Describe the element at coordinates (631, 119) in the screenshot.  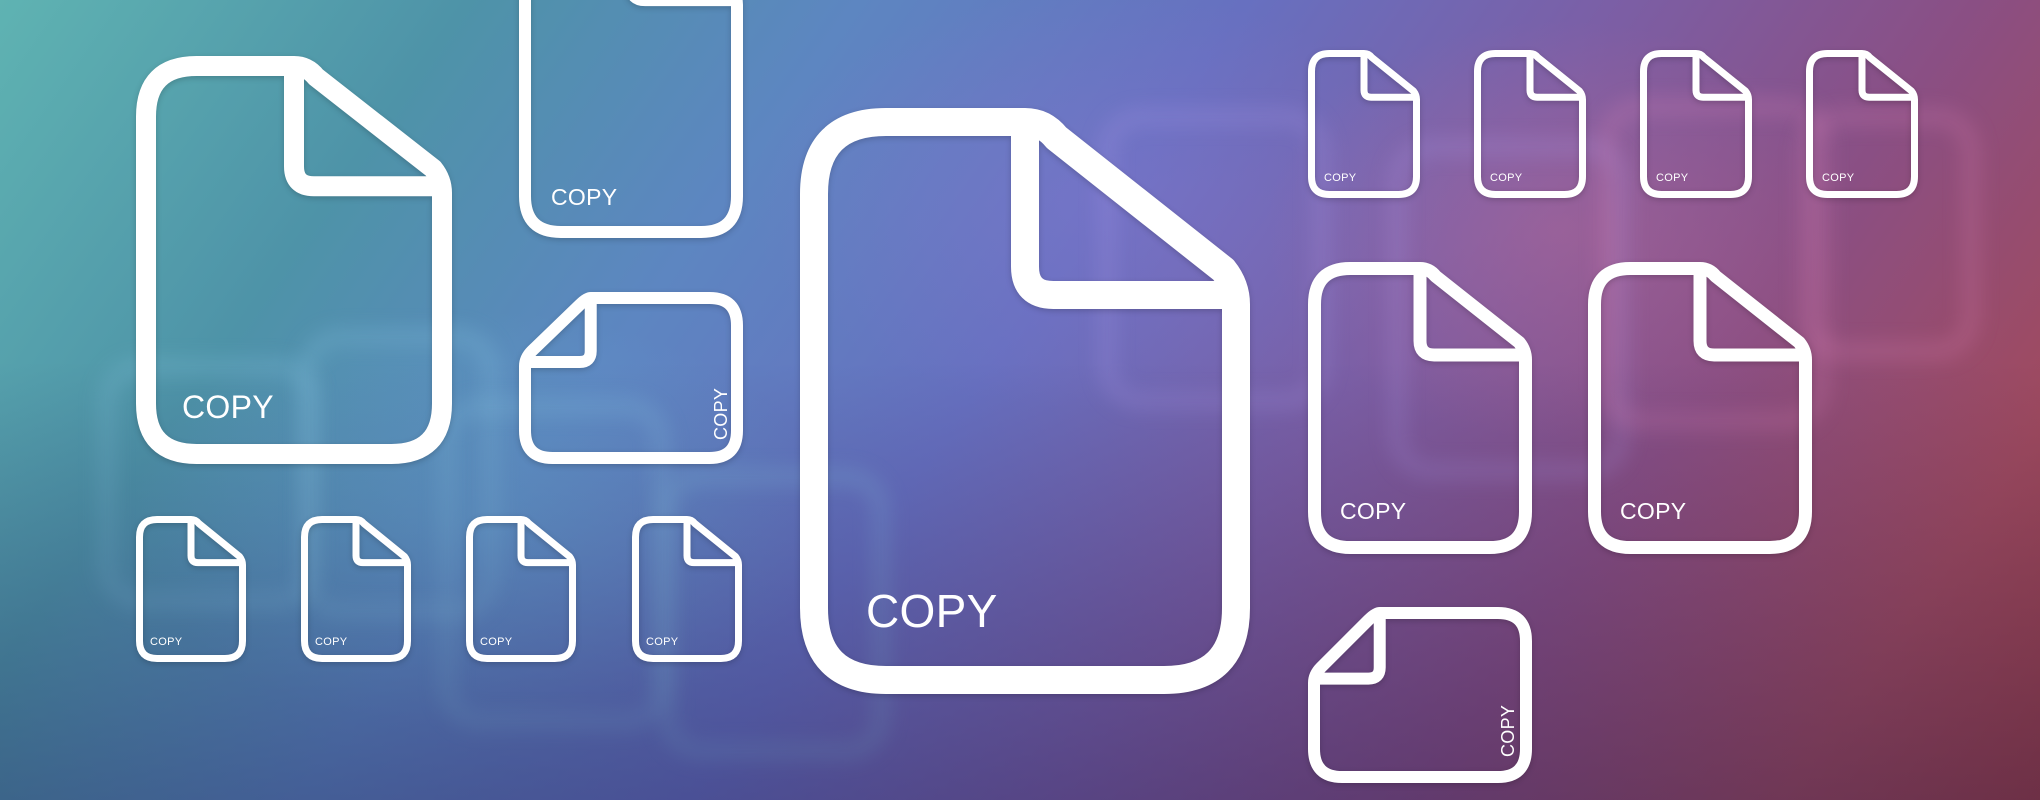
I see `document-icon-top-middle: COPY` at that location.